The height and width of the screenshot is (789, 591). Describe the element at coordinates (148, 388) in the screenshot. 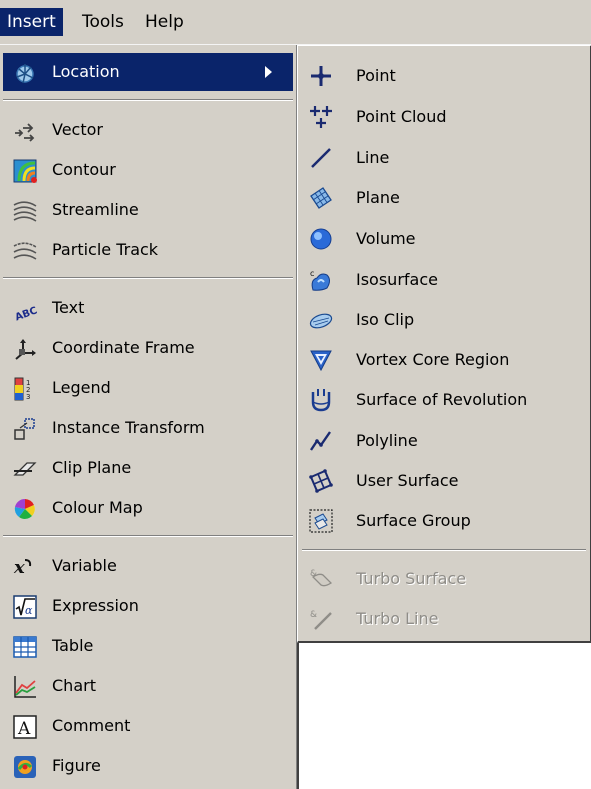

I see `menu-item-legend: 1 2 3 Legend` at that location.